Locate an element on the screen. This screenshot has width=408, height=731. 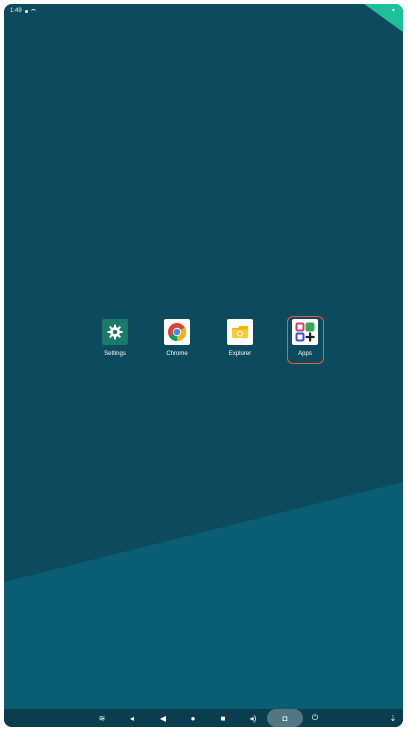
navigation-bar: ≋ ◂ ◀ ● ■ ◂) ◘ ⏻ ⇣ is located at coordinates (203, 718).